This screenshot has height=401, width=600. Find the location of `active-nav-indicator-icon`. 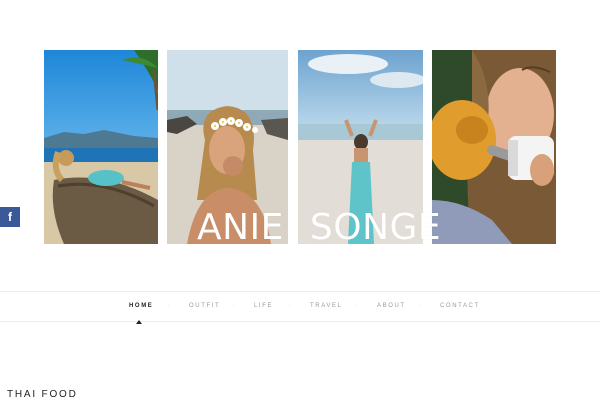

active-nav-indicator-icon is located at coordinates (139, 322).